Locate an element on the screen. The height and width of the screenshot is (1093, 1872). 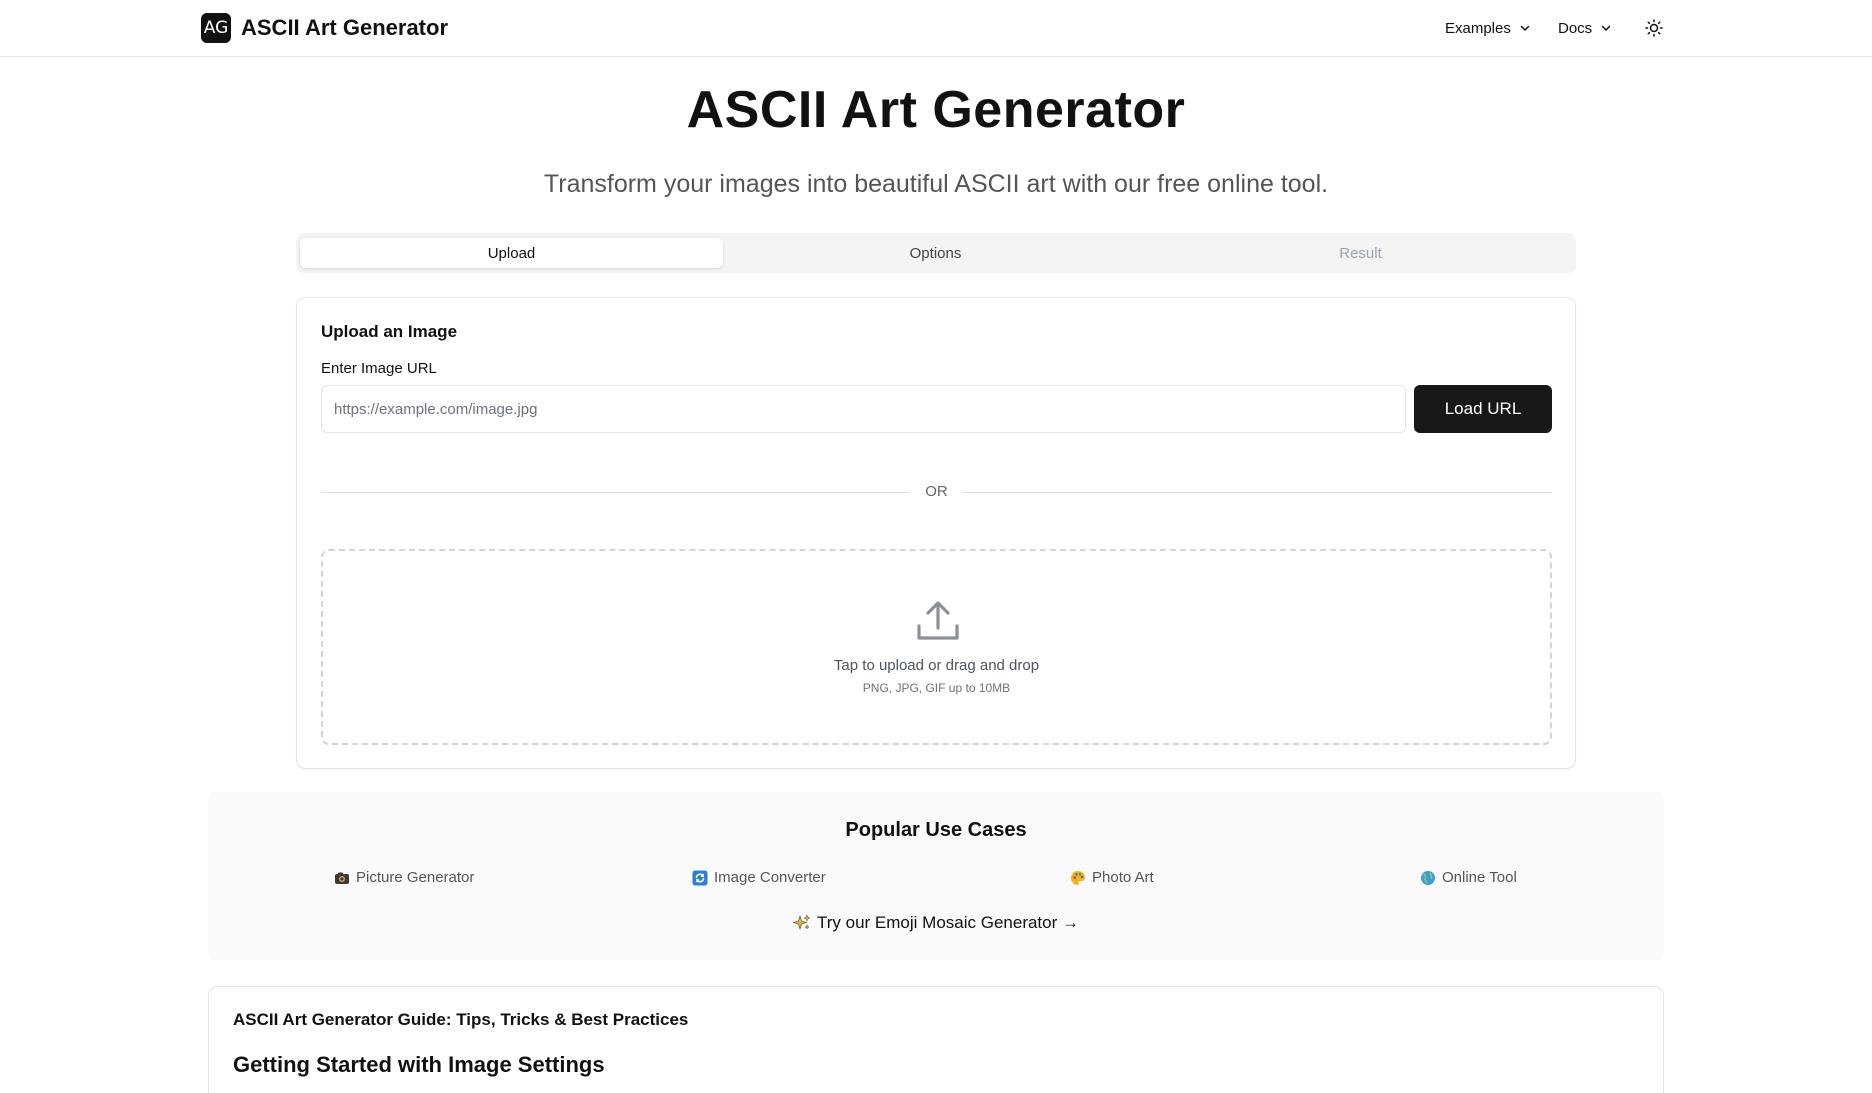
upload-card-title: Upload an Image is located at coordinates (389, 331).